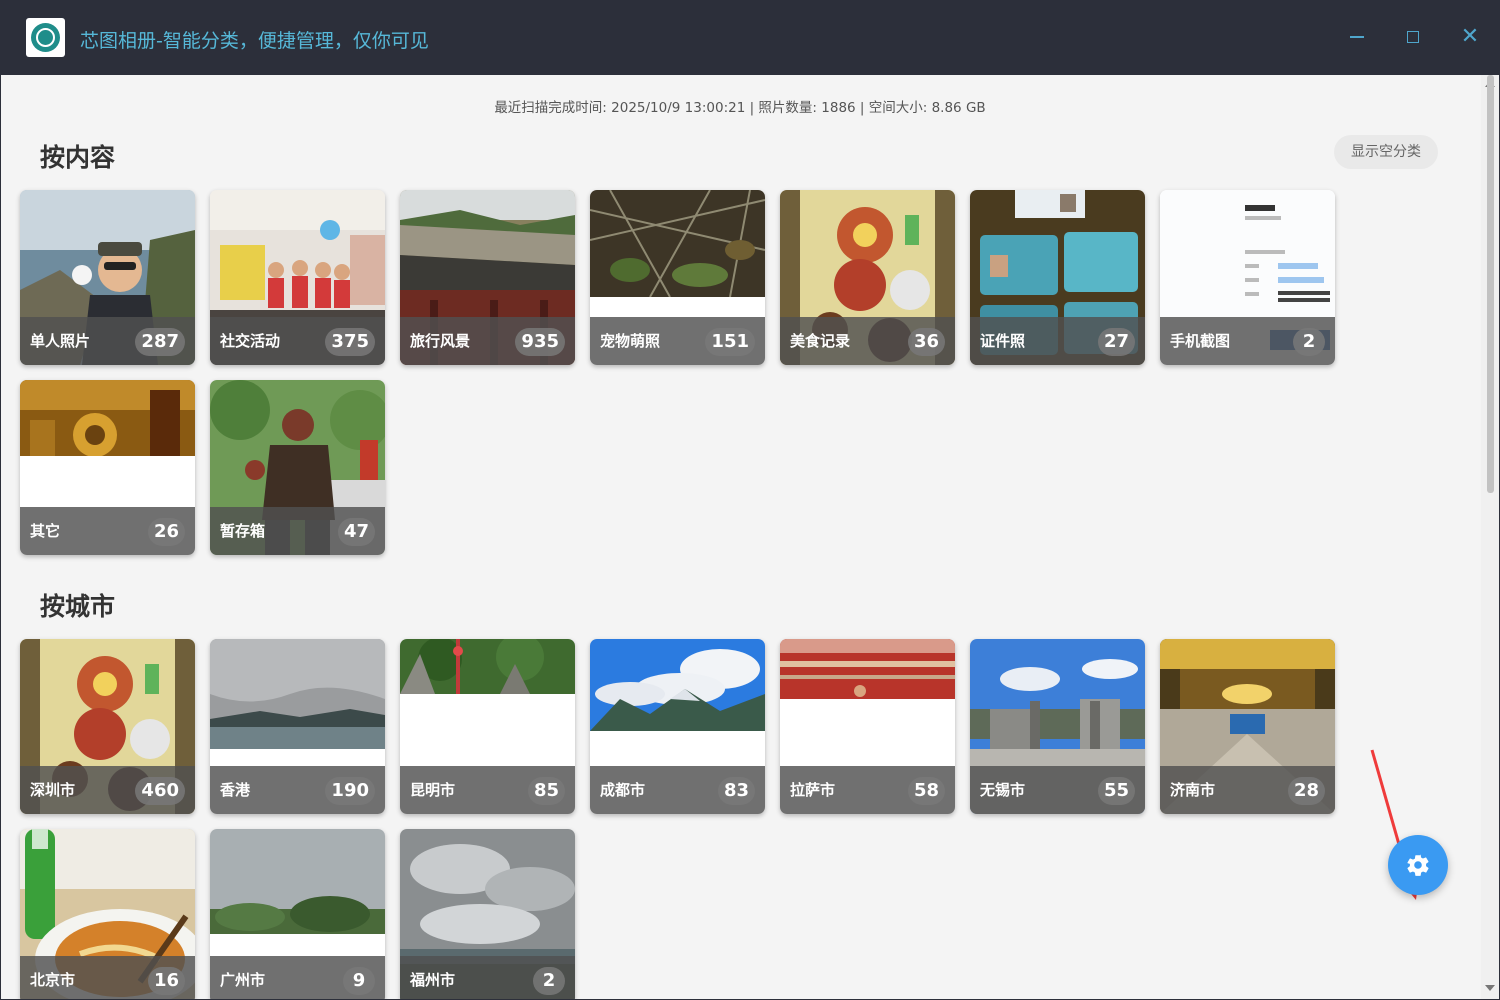 The image size is (1500, 1000). What do you see at coordinates (487, 726) in the screenshot?
I see `city-card-昆明市: 昆明市 85` at bounding box center [487, 726].